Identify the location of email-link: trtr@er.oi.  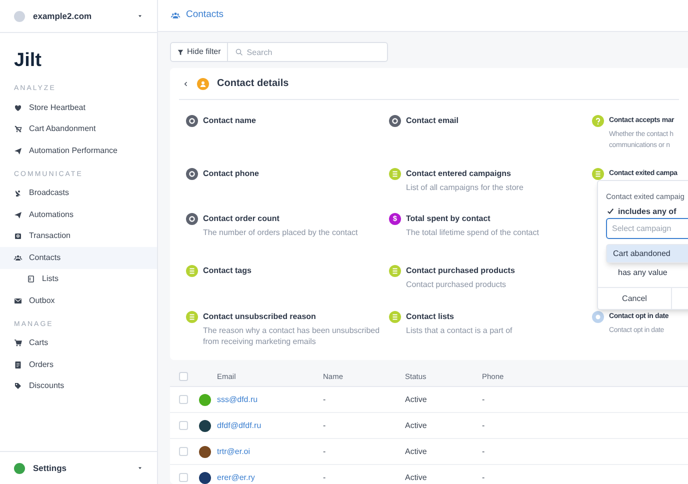
(233, 452).